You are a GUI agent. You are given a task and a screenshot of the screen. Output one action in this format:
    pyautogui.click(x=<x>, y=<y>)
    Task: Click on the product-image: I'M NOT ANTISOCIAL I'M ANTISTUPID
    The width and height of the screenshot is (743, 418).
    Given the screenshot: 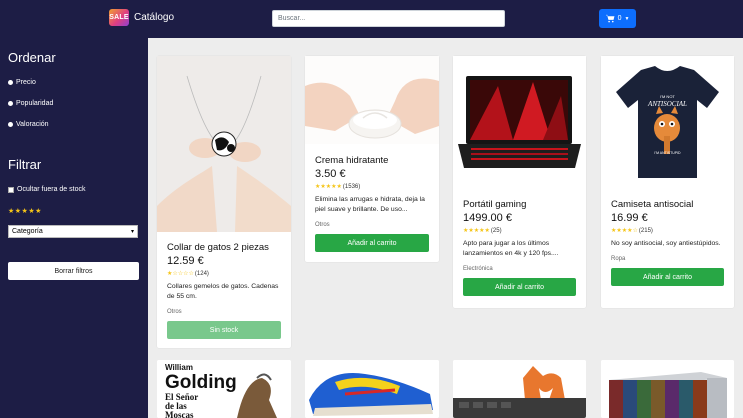 What is the action you would take?
    pyautogui.click(x=667, y=122)
    